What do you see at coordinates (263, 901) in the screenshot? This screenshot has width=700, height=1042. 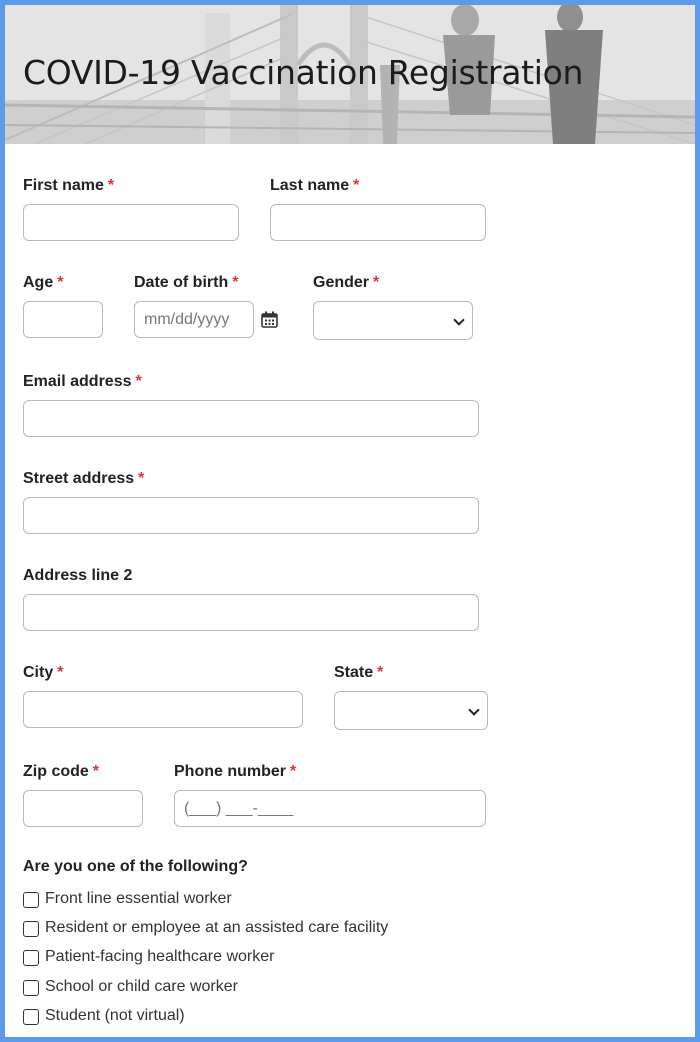 I see `option-front-line-worker: Front line essential worker` at bounding box center [263, 901].